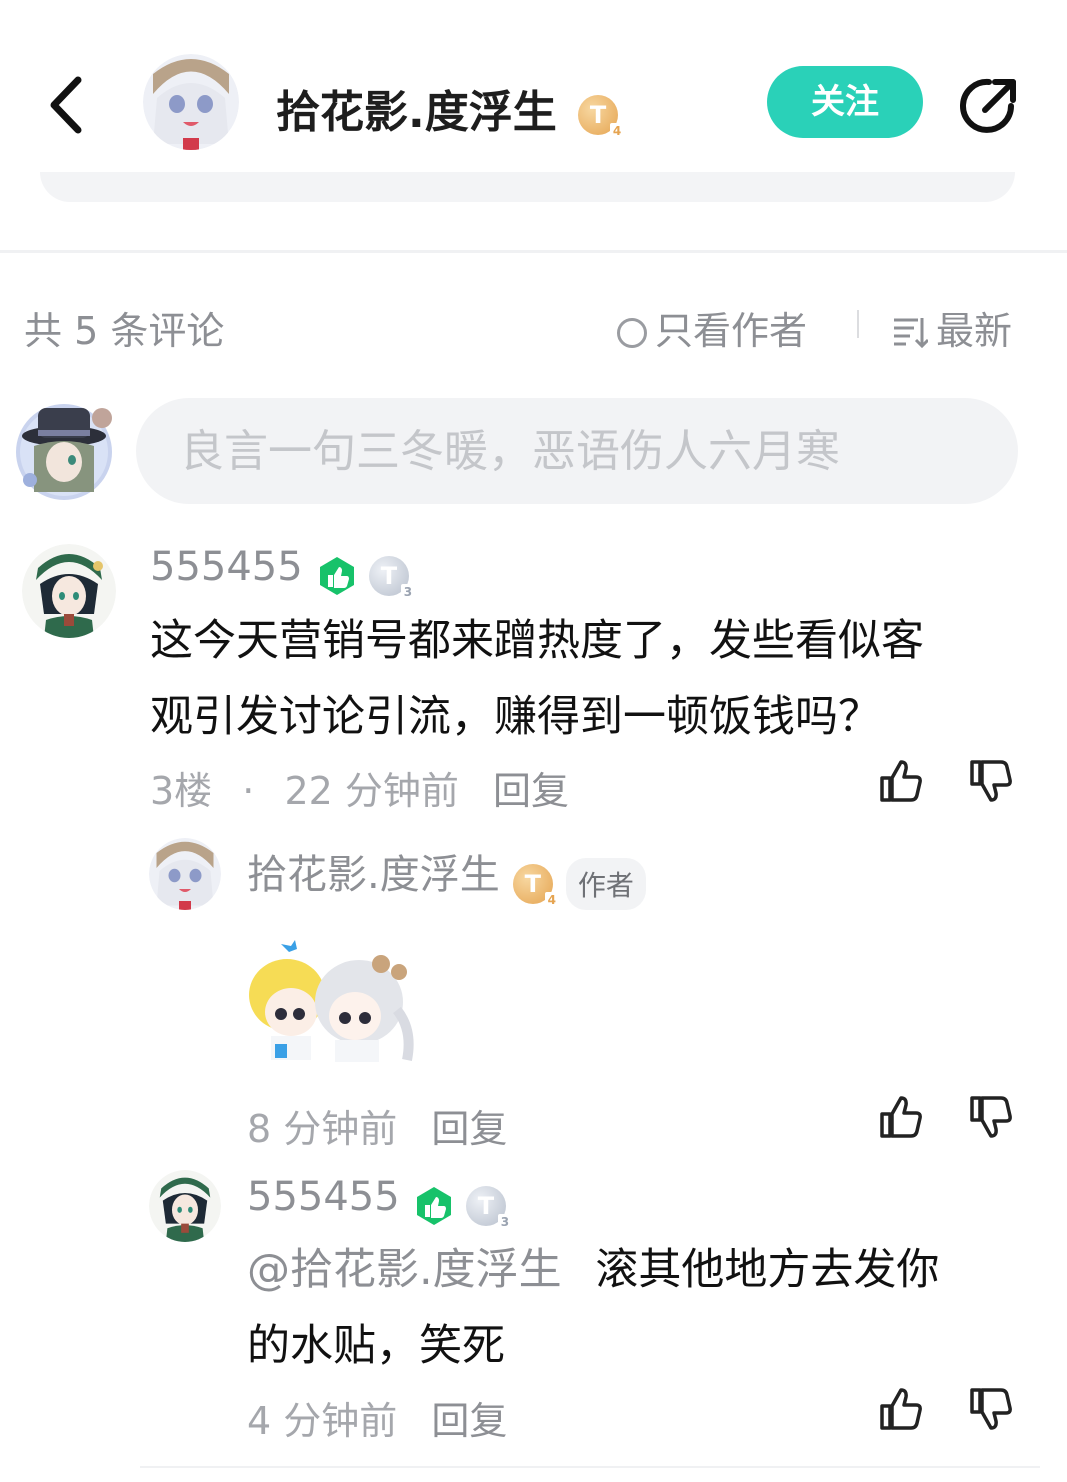  Describe the element at coordinates (404, 1270) in the screenshot. I see `mention-link: @拾花影.度浮生` at that location.